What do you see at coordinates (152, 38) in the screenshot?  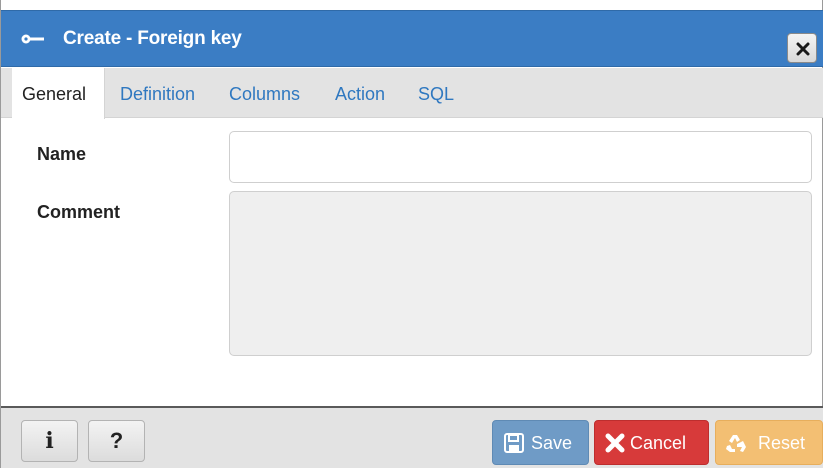 I see `dialog-title: Create - Foreign key` at bounding box center [152, 38].